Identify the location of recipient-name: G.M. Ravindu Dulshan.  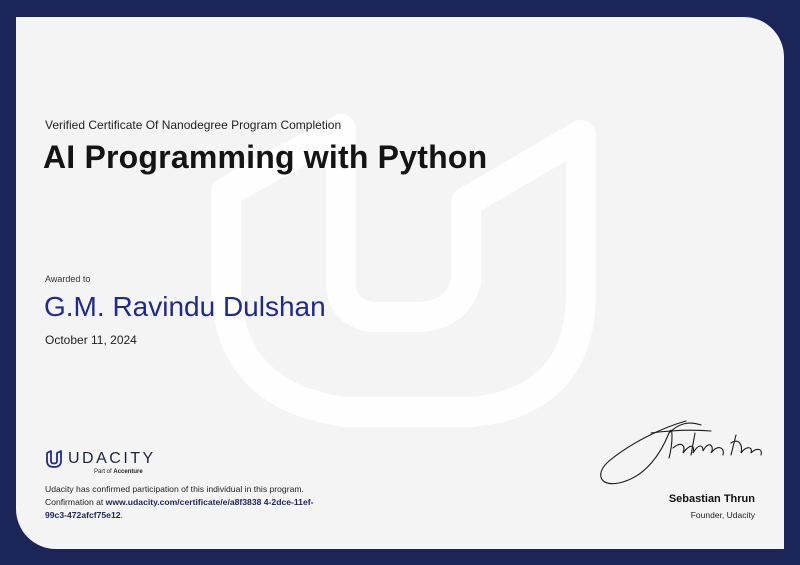
(185, 306).